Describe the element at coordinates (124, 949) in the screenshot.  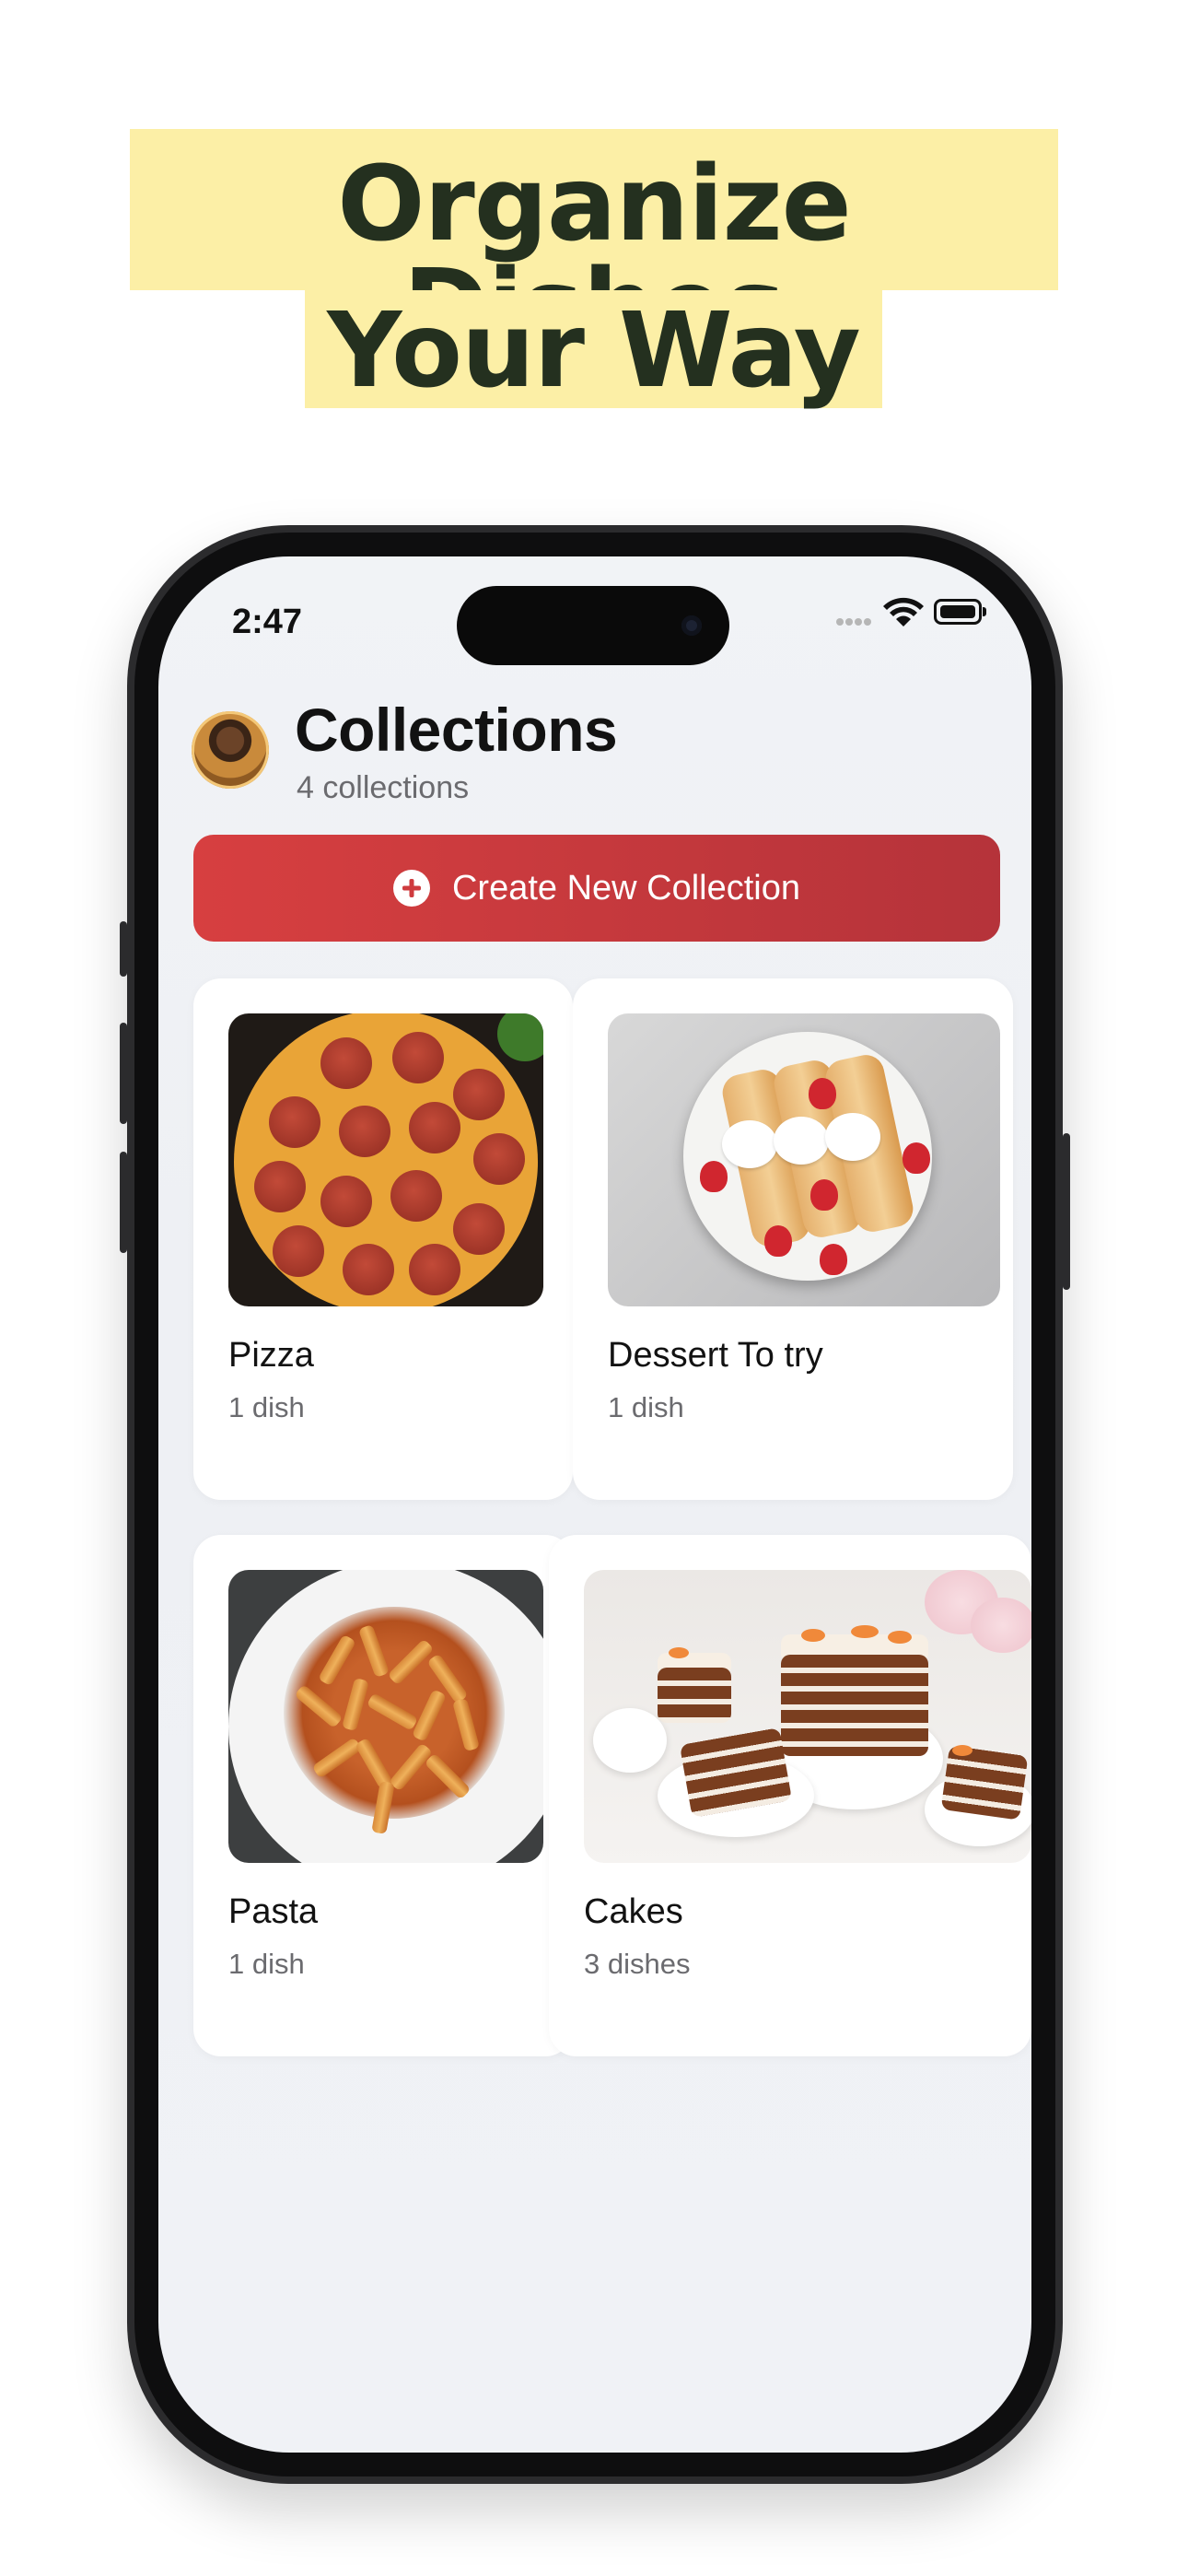
I see `action-button` at that location.